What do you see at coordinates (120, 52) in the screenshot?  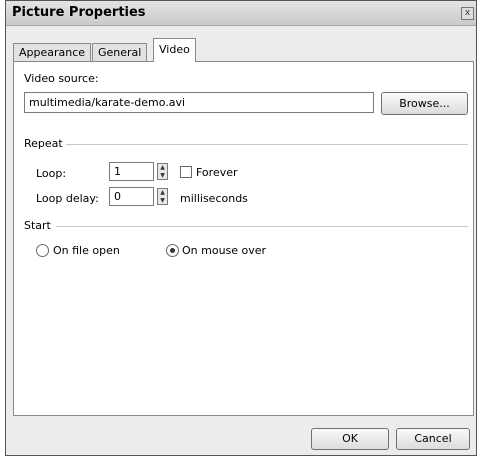 I see `tab-general: General` at bounding box center [120, 52].